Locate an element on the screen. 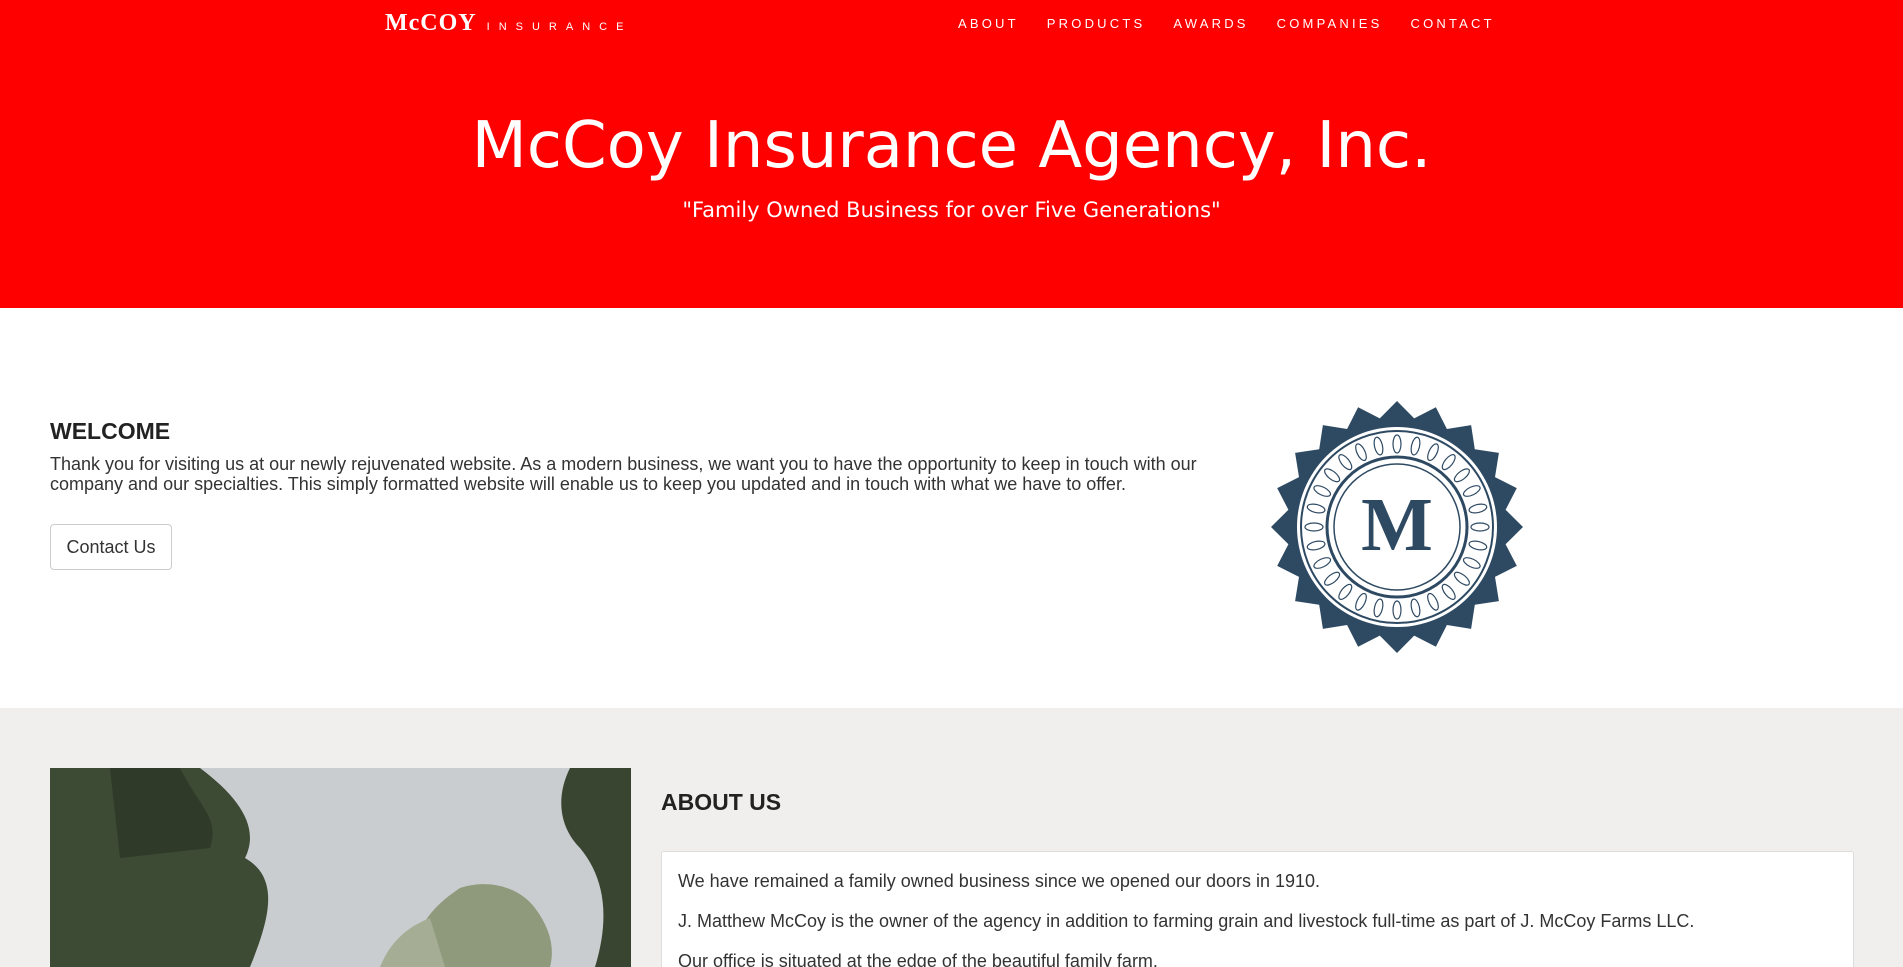  main-nav: ABOUT PRODUCTS AWARDS COMPANIES CONTACT is located at coordinates (1240, 24).